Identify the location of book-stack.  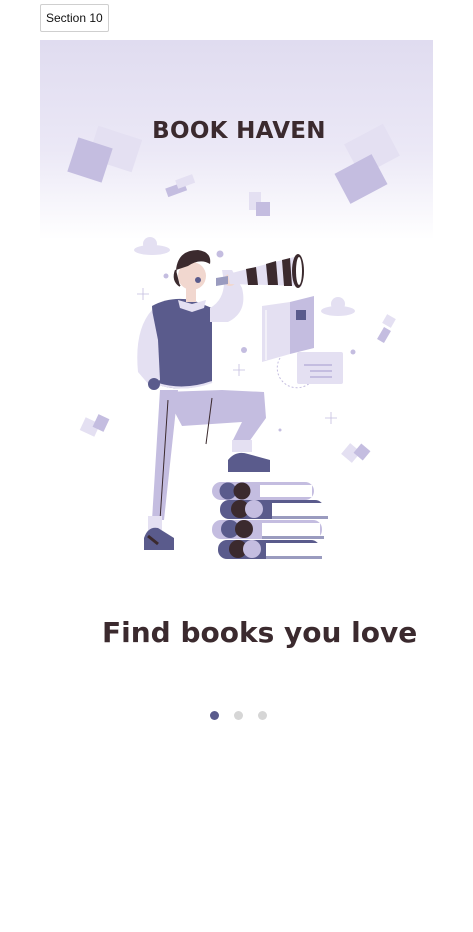
(270, 520).